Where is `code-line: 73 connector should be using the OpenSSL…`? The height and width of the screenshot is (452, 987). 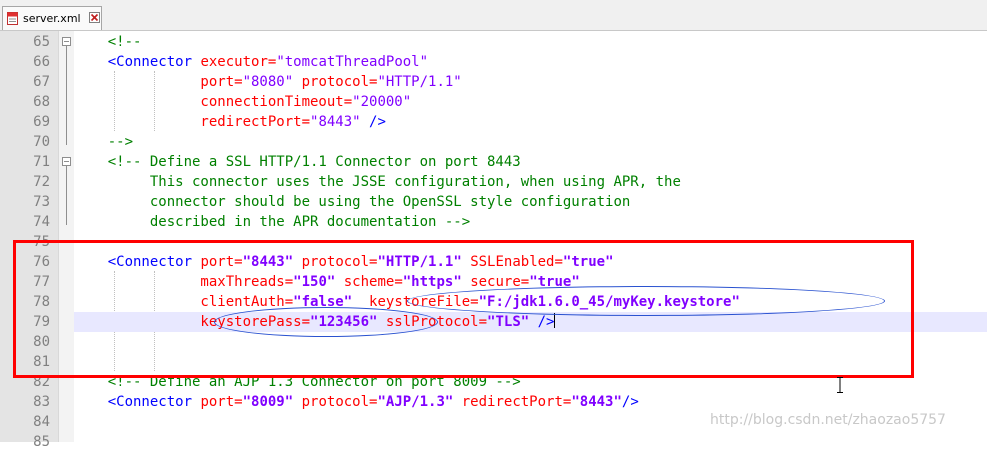 code-line: 73 connector should be using the OpenSSL… is located at coordinates (510, 202).